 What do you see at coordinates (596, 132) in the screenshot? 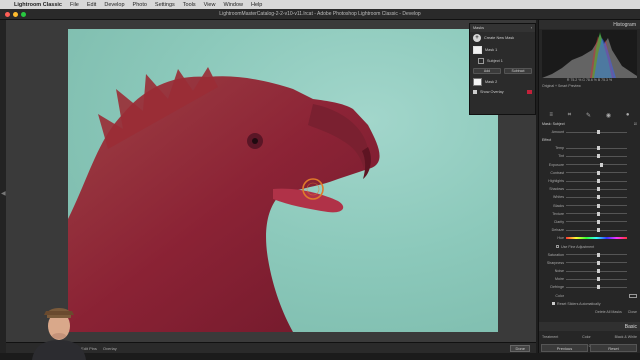
I see `amount-slider` at bounding box center [596, 132].